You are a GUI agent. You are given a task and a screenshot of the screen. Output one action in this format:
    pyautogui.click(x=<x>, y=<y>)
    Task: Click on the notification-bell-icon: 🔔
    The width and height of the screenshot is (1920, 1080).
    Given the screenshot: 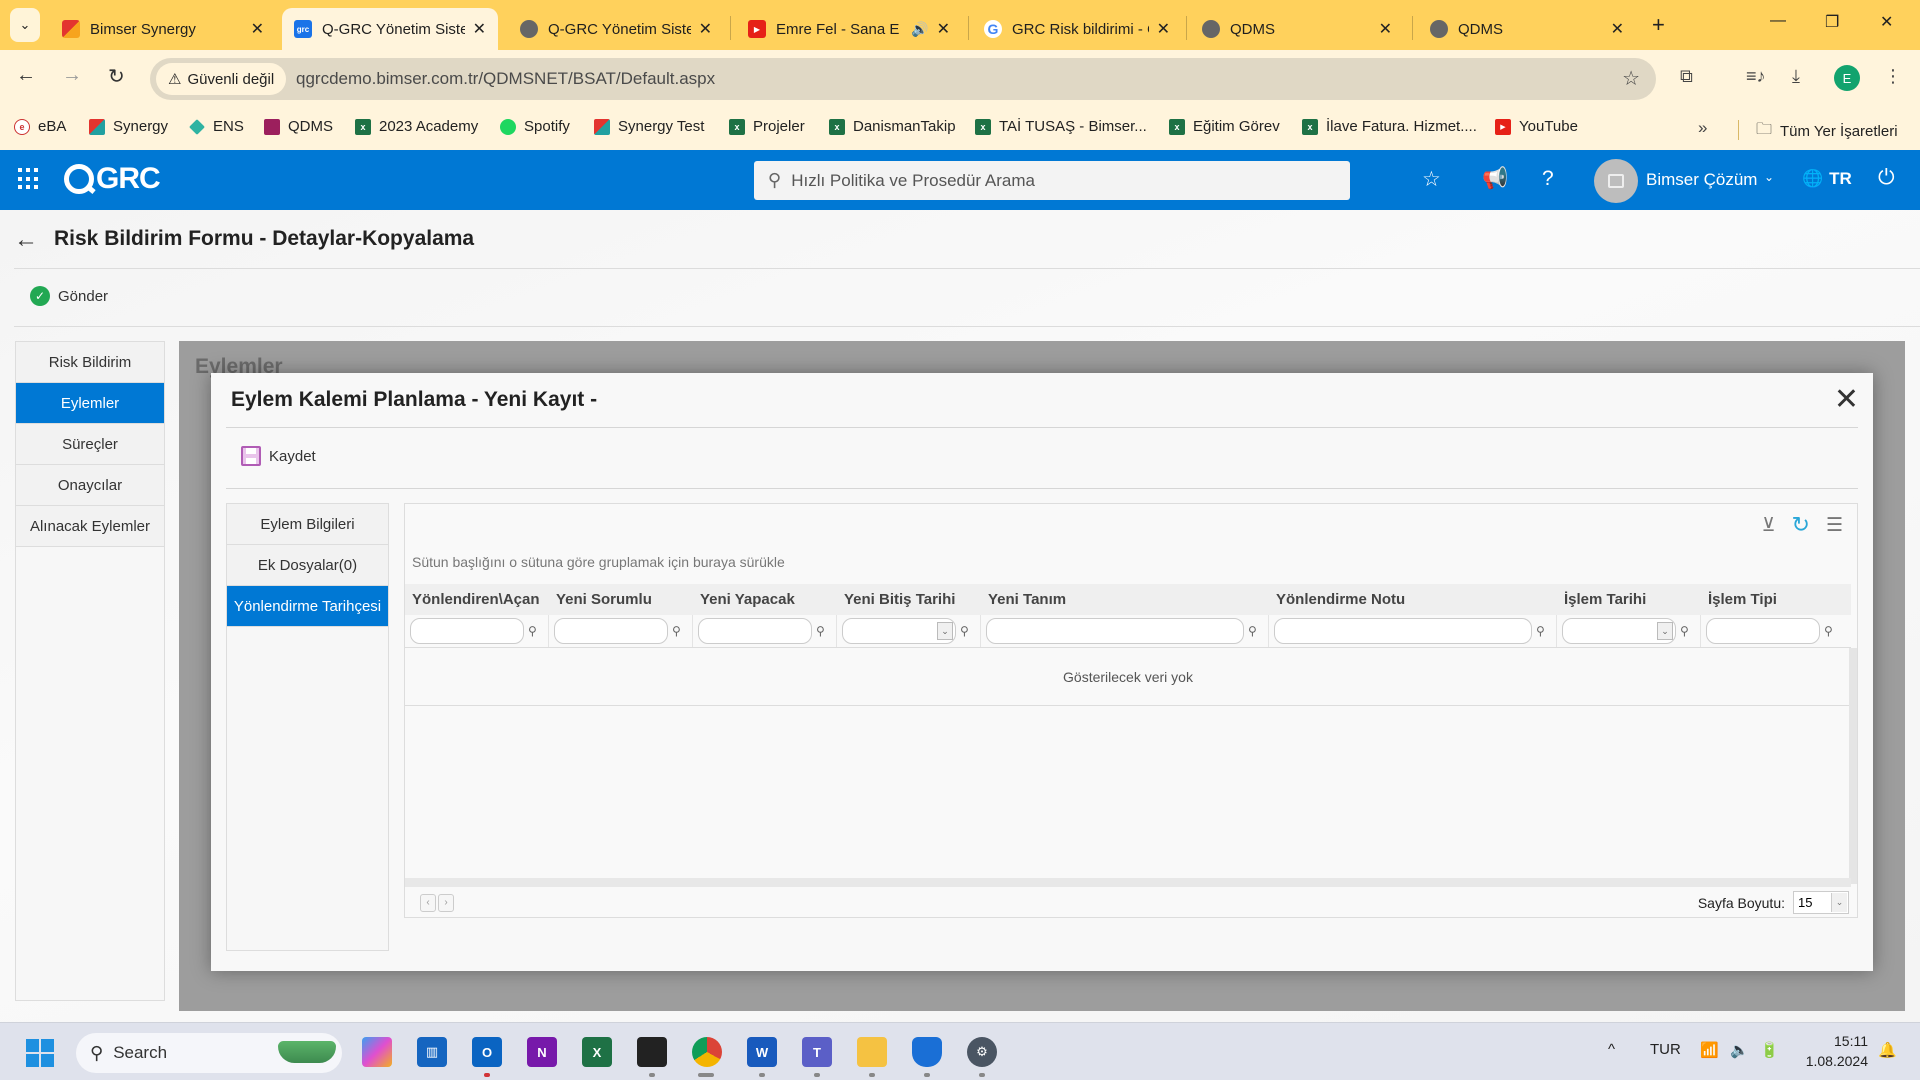 What is the action you would take?
    pyautogui.click(x=1887, y=1050)
    